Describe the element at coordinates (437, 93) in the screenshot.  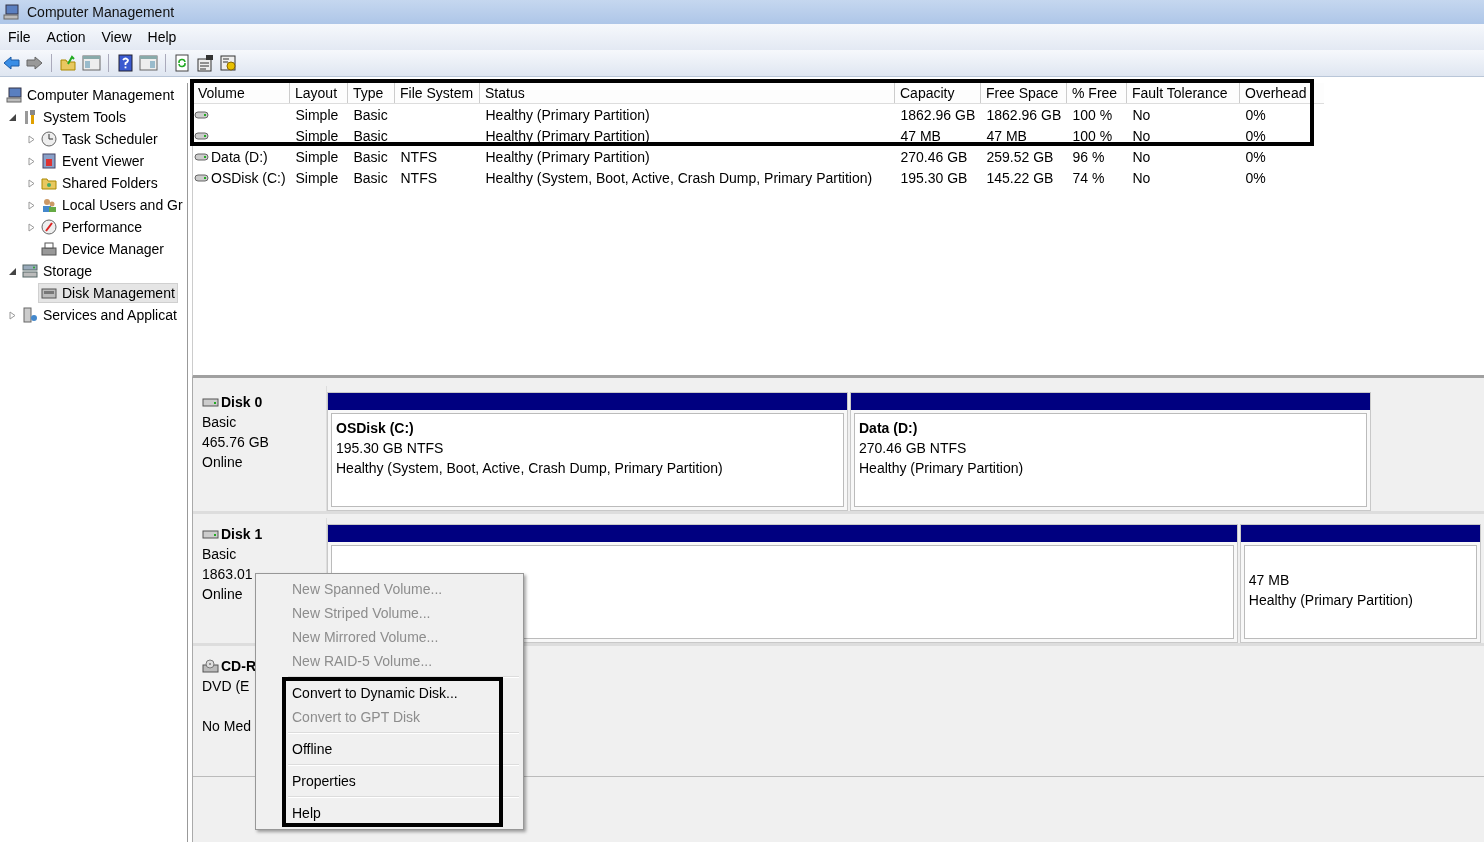
I see `column-header: File System` at that location.